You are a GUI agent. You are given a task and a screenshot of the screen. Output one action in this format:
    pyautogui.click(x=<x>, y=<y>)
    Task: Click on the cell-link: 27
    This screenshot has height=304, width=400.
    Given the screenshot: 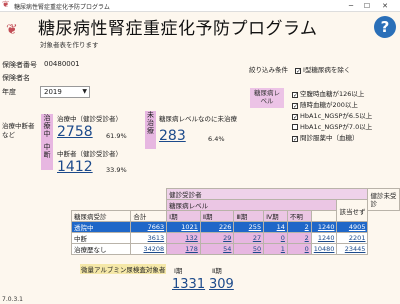 What is the action you would take?
    pyautogui.click(x=249, y=238)
    